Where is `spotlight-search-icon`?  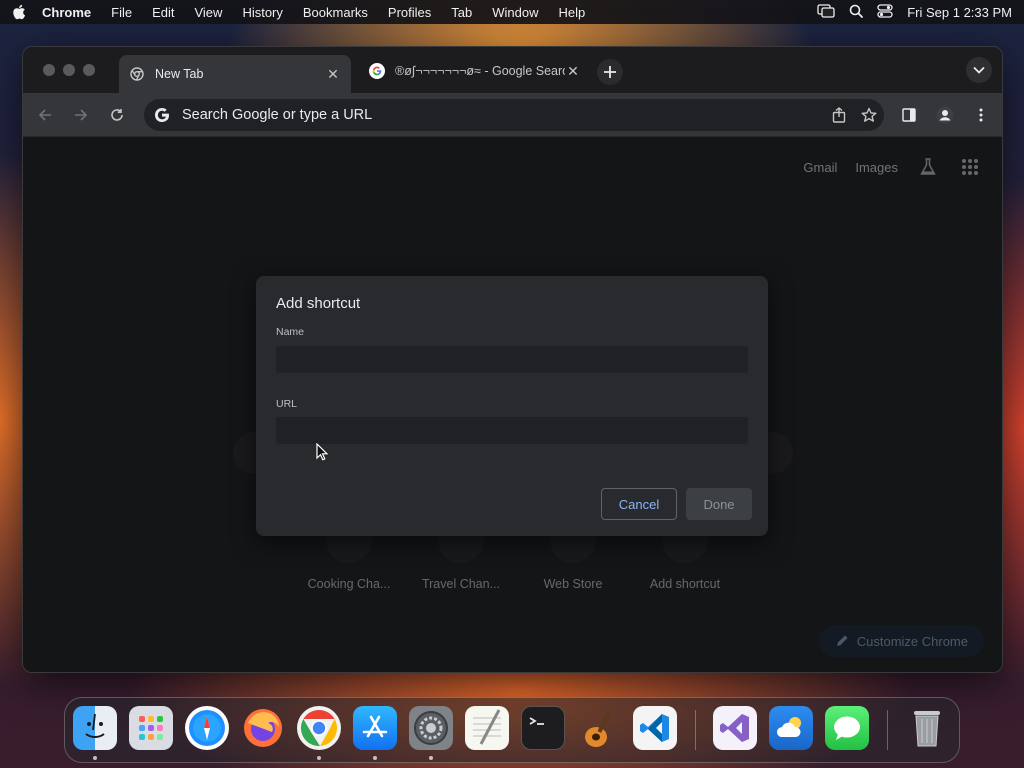
spotlight-search-icon is located at coordinates (856, 12).